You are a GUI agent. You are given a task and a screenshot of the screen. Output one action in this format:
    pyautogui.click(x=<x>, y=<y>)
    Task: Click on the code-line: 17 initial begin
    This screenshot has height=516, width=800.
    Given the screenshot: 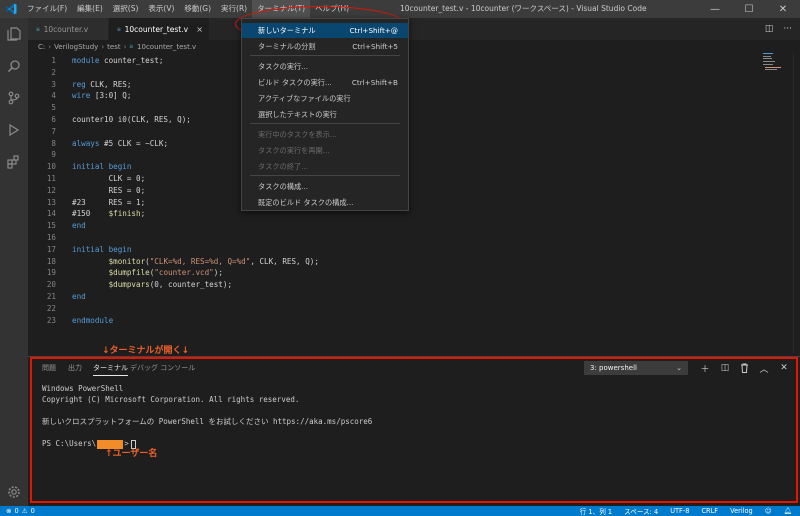 What is the action you would take?
    pyautogui.click(x=378, y=249)
    